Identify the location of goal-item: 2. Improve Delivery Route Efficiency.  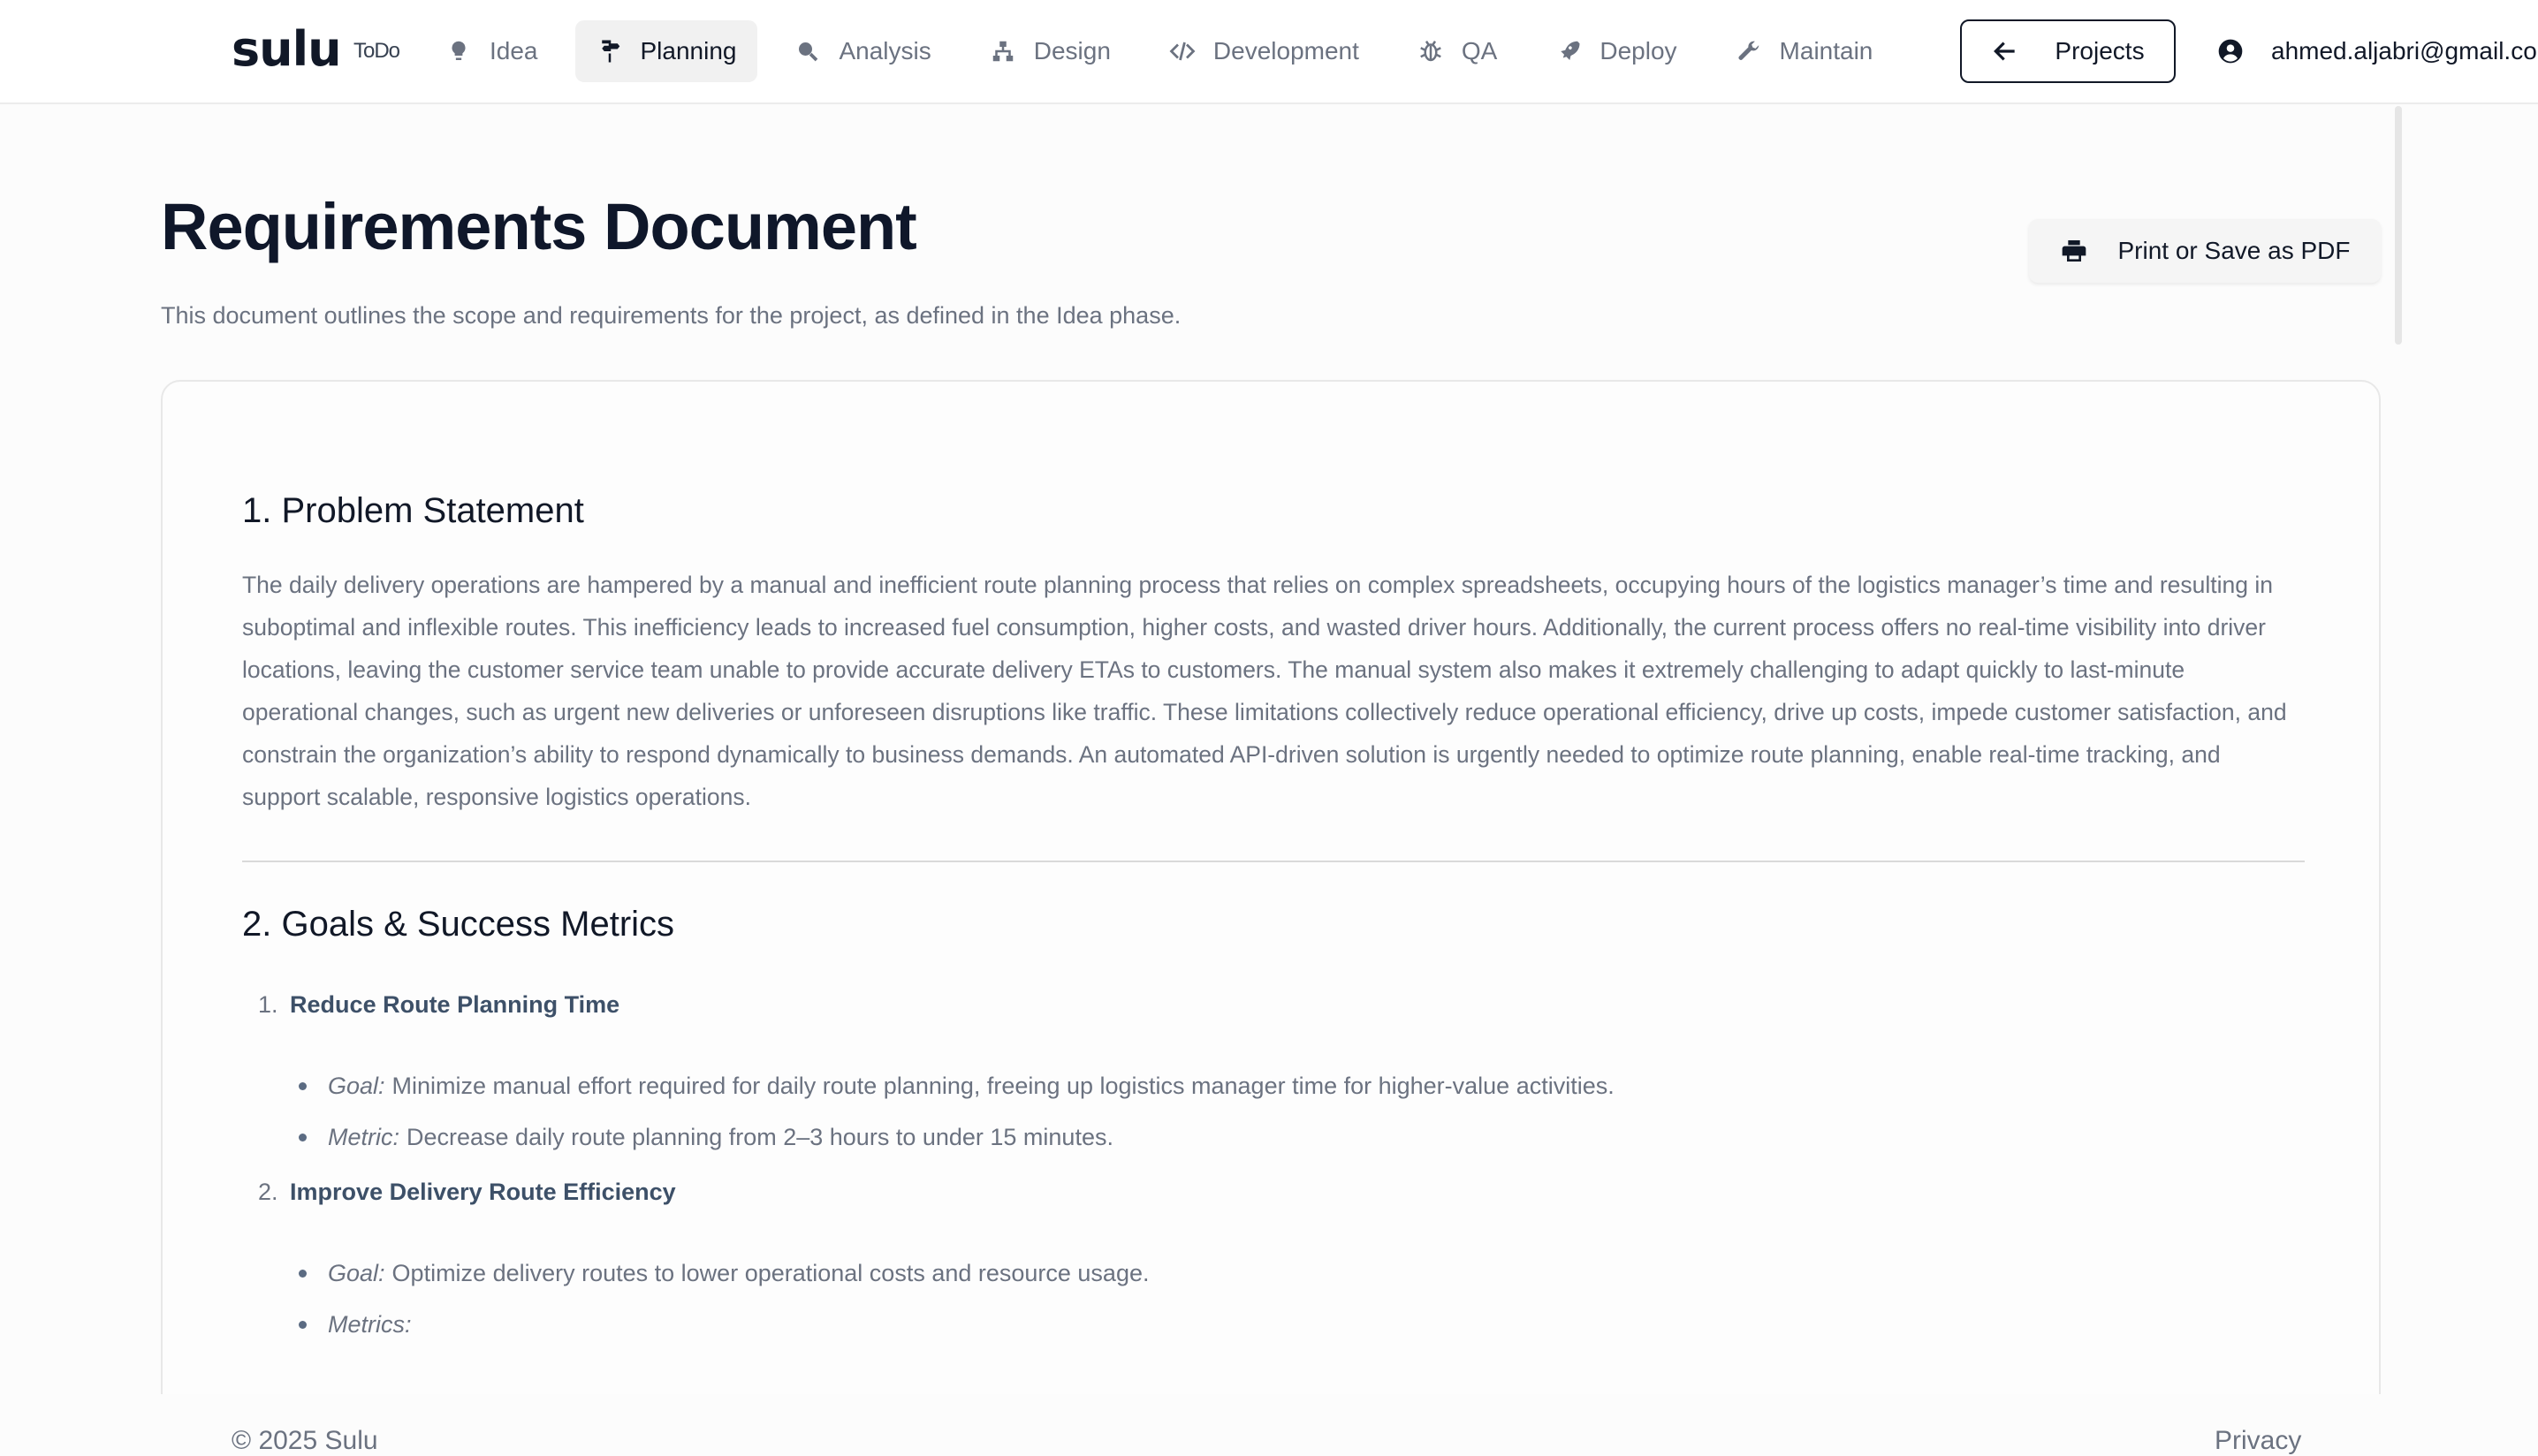
(467, 1192).